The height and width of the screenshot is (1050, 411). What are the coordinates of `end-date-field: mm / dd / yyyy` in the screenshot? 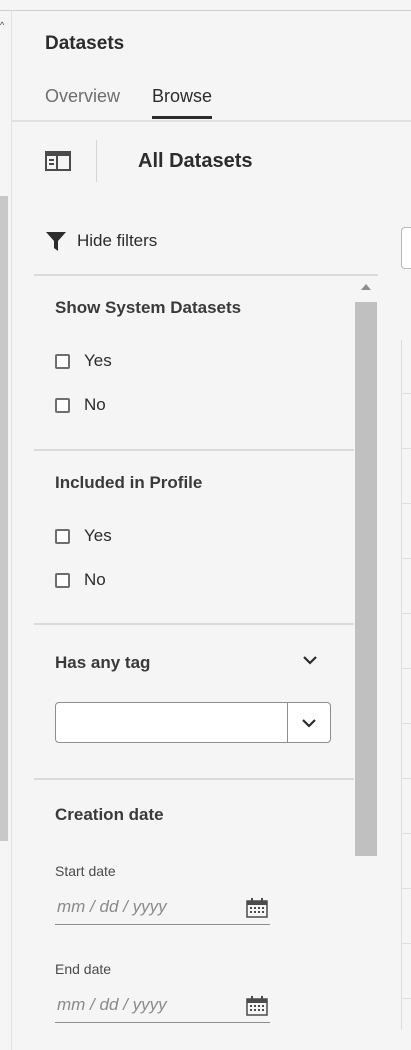 It's located at (162, 1005).